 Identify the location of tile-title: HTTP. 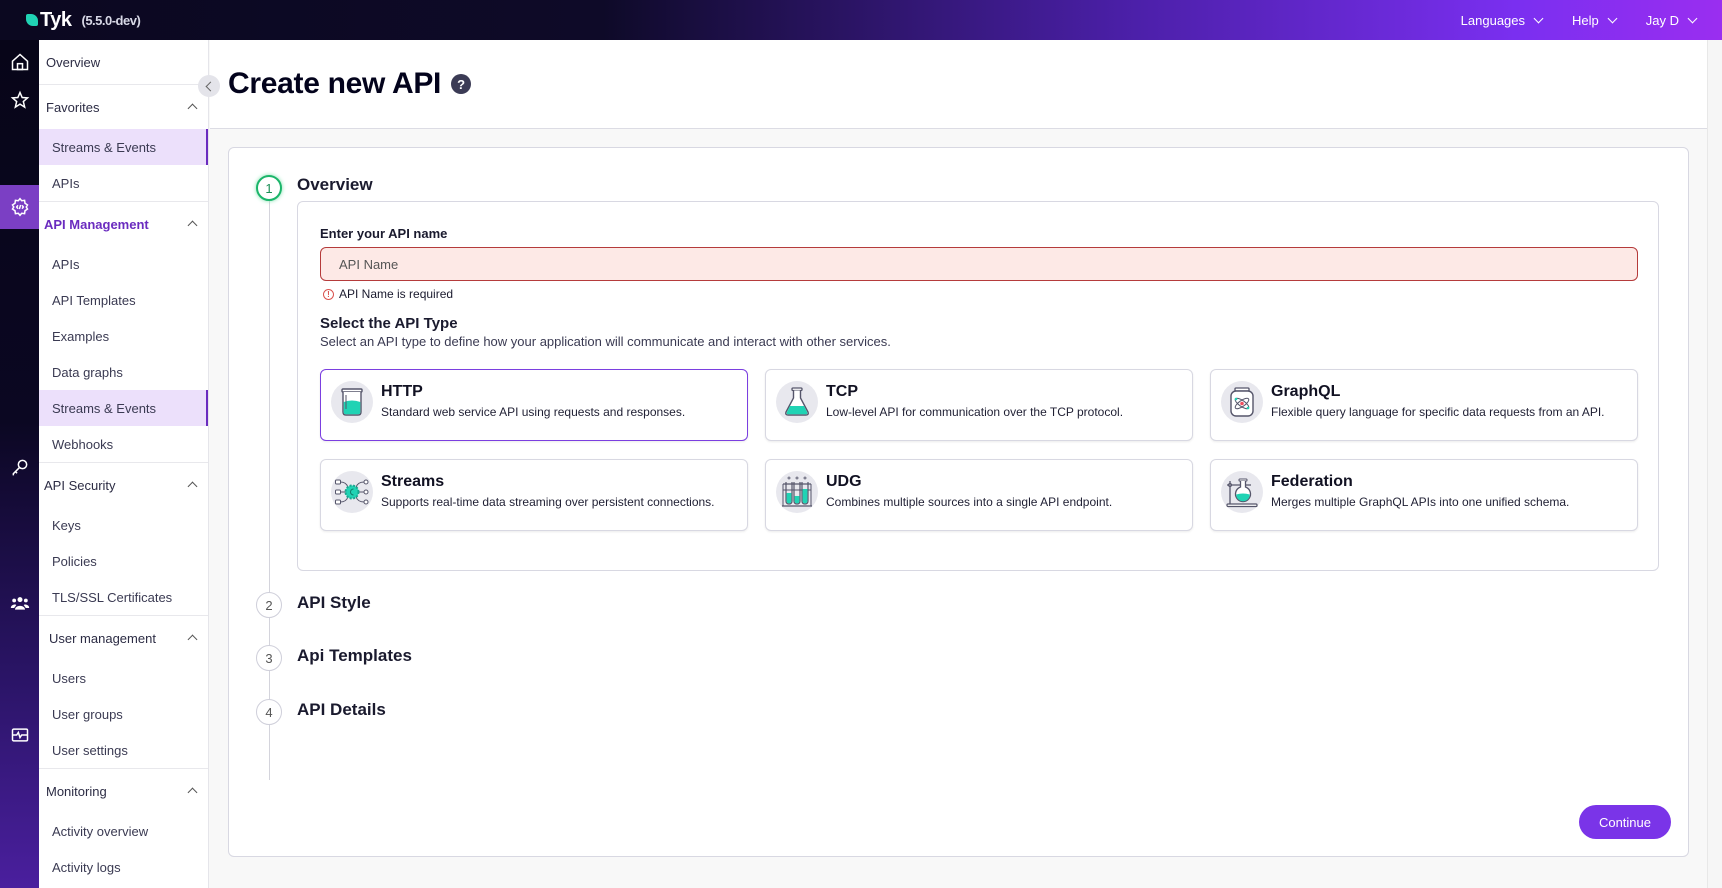
(402, 391).